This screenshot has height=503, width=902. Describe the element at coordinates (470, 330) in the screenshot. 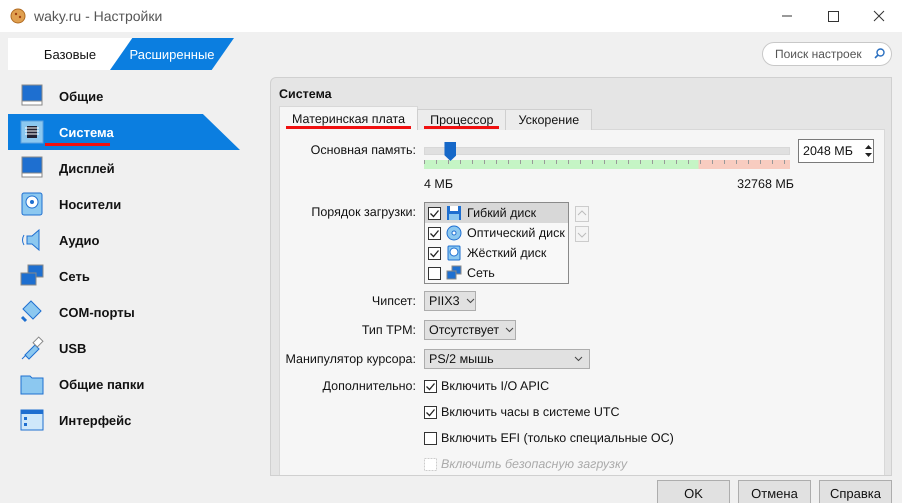

I see `dropdown: Отсутствует` at that location.